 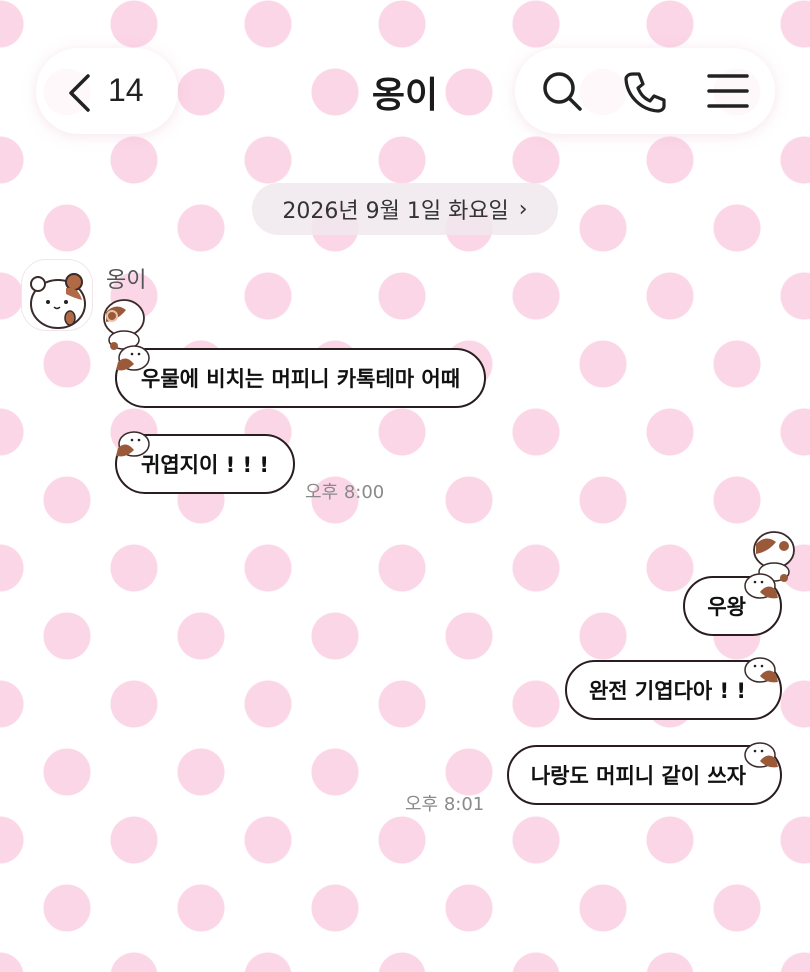 I want to click on search-icon, so click(x=562, y=91).